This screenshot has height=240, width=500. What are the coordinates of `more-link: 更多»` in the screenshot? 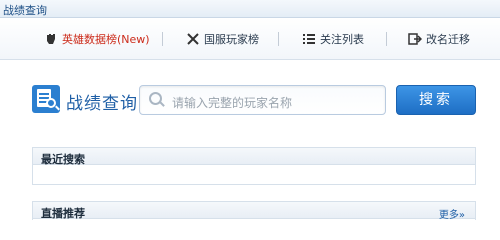 It's located at (452, 213).